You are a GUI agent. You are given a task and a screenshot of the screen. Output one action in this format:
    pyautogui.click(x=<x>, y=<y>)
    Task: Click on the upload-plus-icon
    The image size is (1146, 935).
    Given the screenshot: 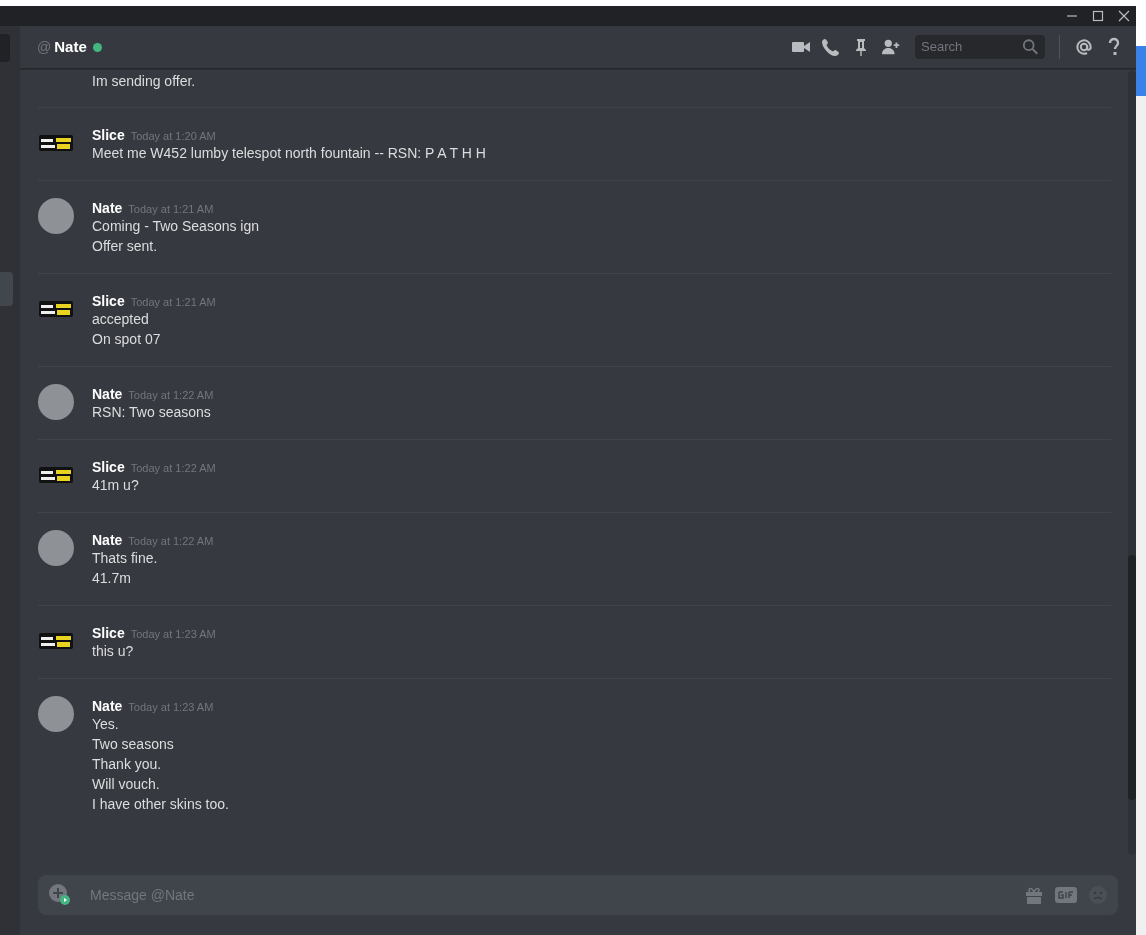 What is the action you would take?
    pyautogui.click(x=60, y=895)
    